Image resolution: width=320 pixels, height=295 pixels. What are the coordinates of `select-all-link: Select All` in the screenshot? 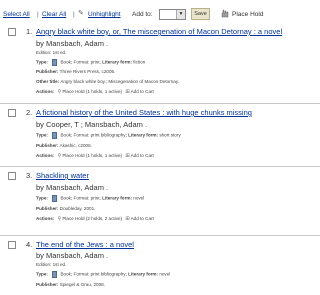 It's located at (16, 14).